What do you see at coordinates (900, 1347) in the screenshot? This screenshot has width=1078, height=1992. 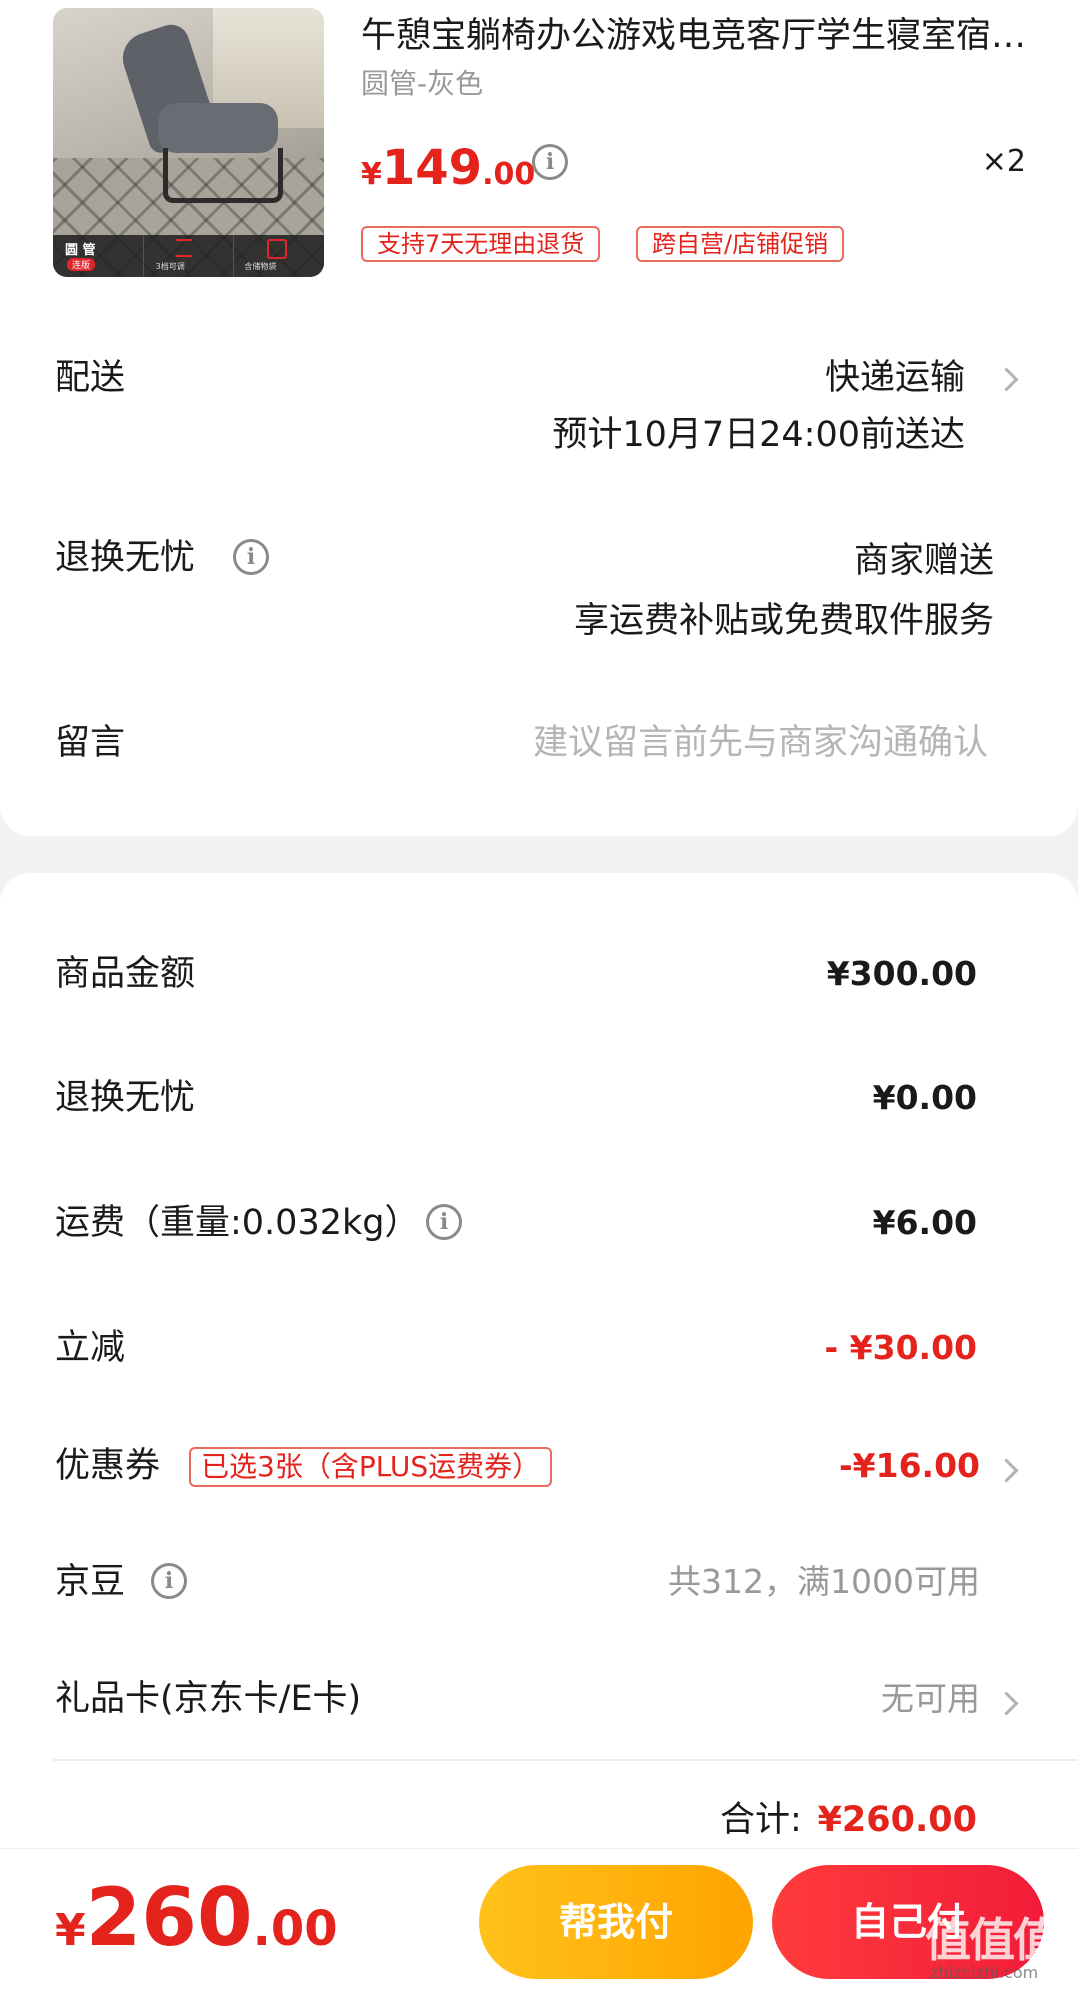 I see `instant-discount-value: - ¥30.00` at bounding box center [900, 1347].